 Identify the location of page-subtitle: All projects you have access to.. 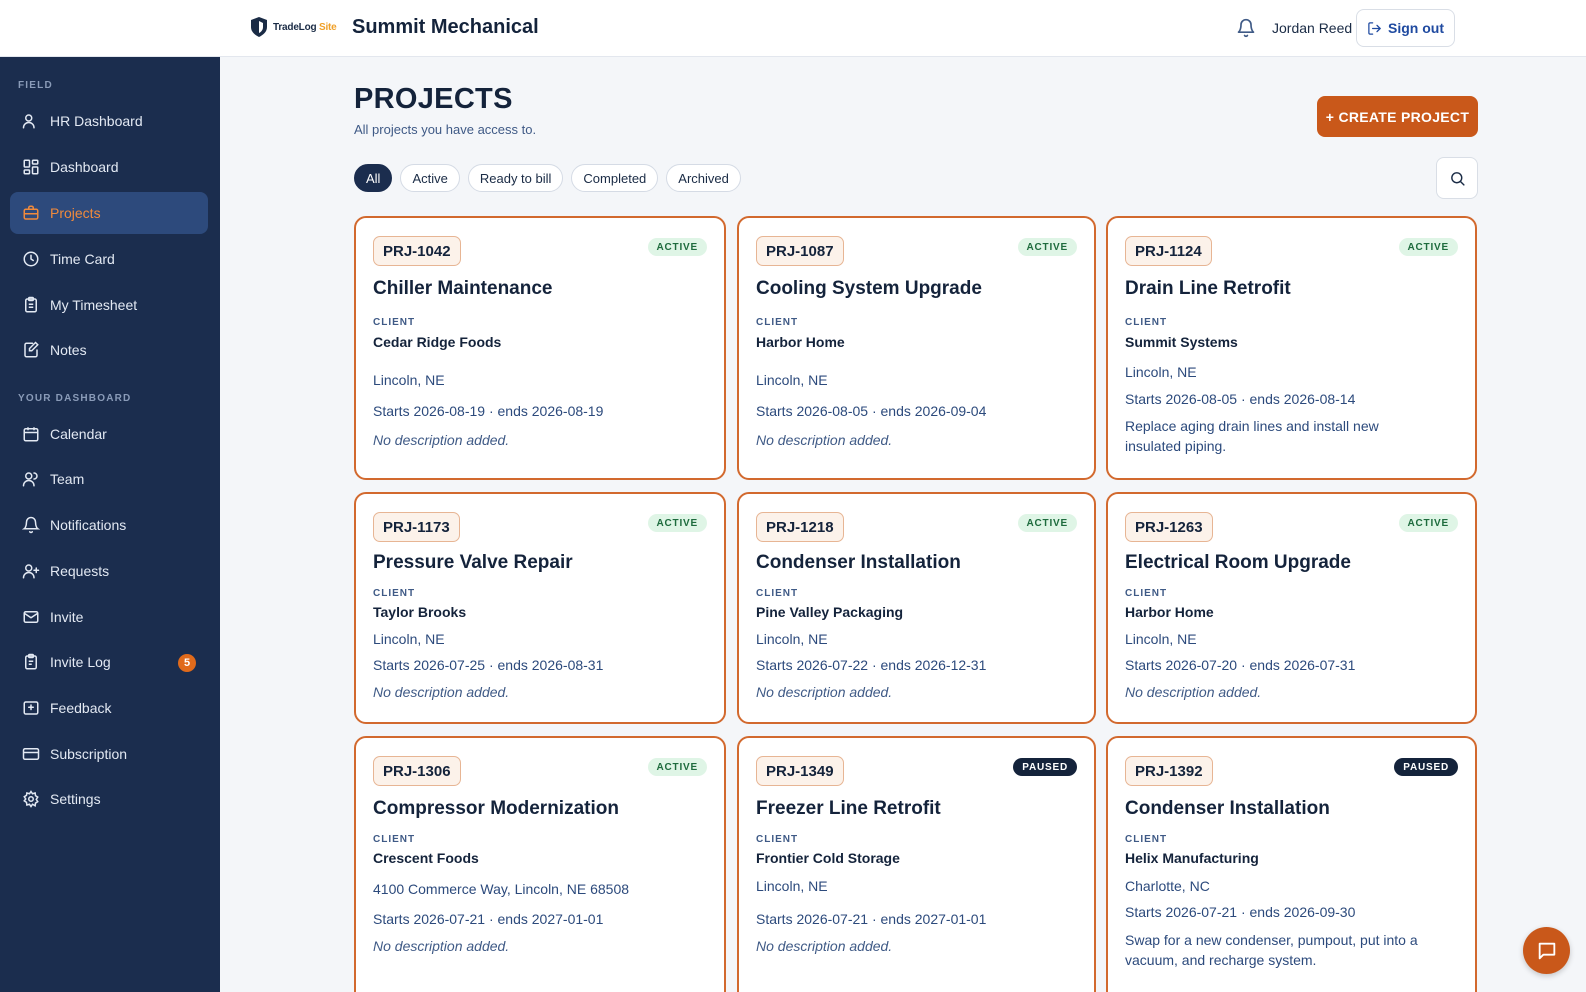
(445, 129).